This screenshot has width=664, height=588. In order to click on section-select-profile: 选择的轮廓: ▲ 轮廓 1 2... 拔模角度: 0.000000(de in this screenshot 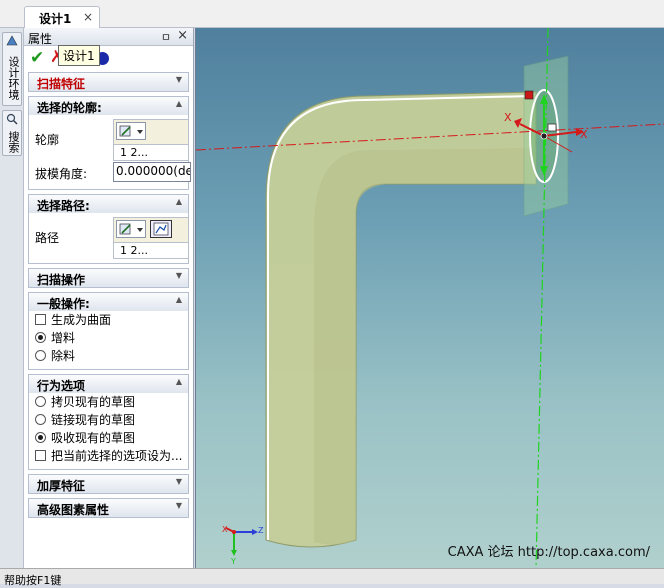, I will do `click(109, 143)`.